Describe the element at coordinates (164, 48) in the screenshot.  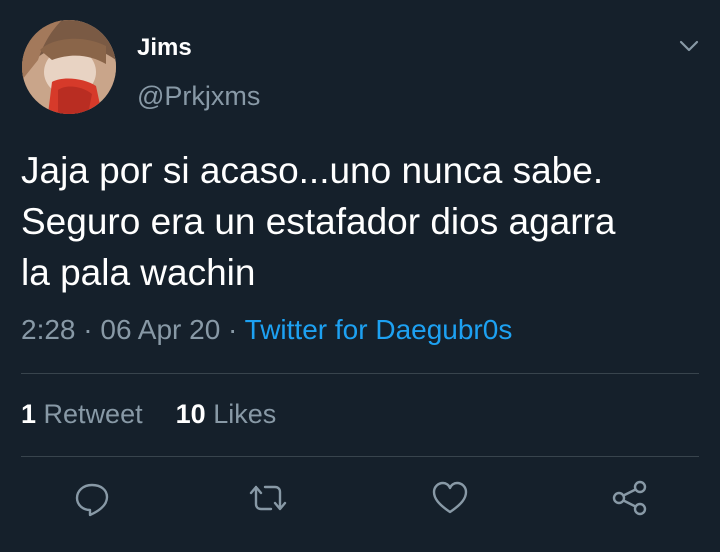
I see `display-name: Jims` at that location.